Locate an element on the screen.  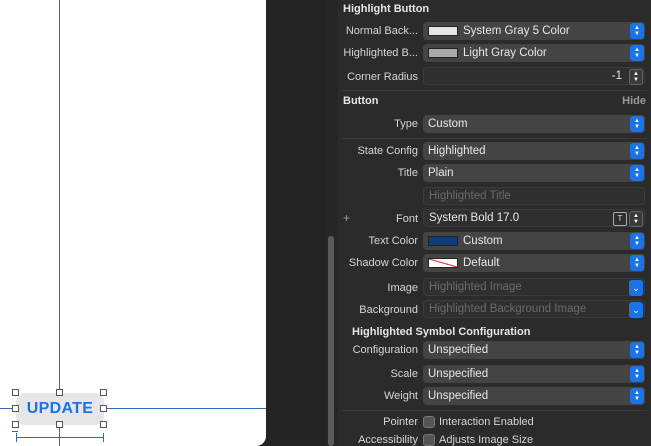
selection-tick-bottom is located at coordinates (15, 431).